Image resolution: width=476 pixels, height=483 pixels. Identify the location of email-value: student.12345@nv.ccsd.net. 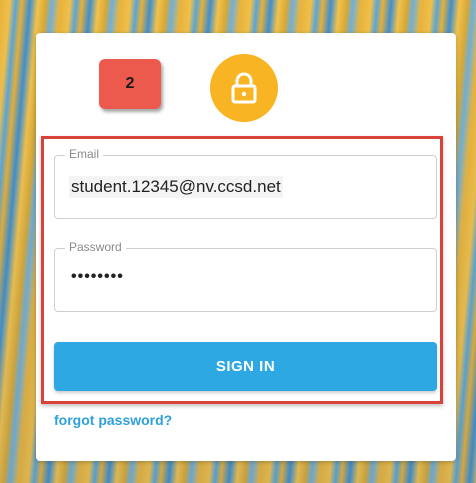
(176, 187).